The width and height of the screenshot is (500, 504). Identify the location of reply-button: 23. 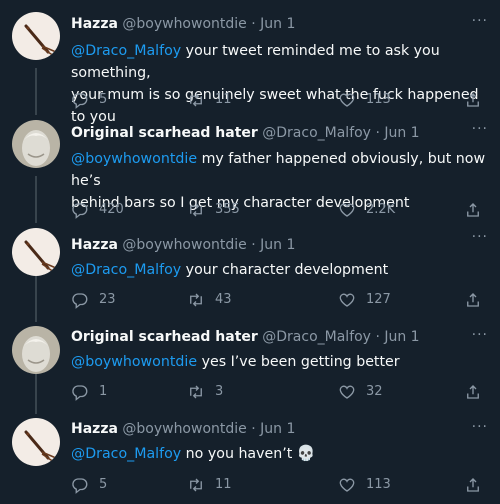
(93, 300).